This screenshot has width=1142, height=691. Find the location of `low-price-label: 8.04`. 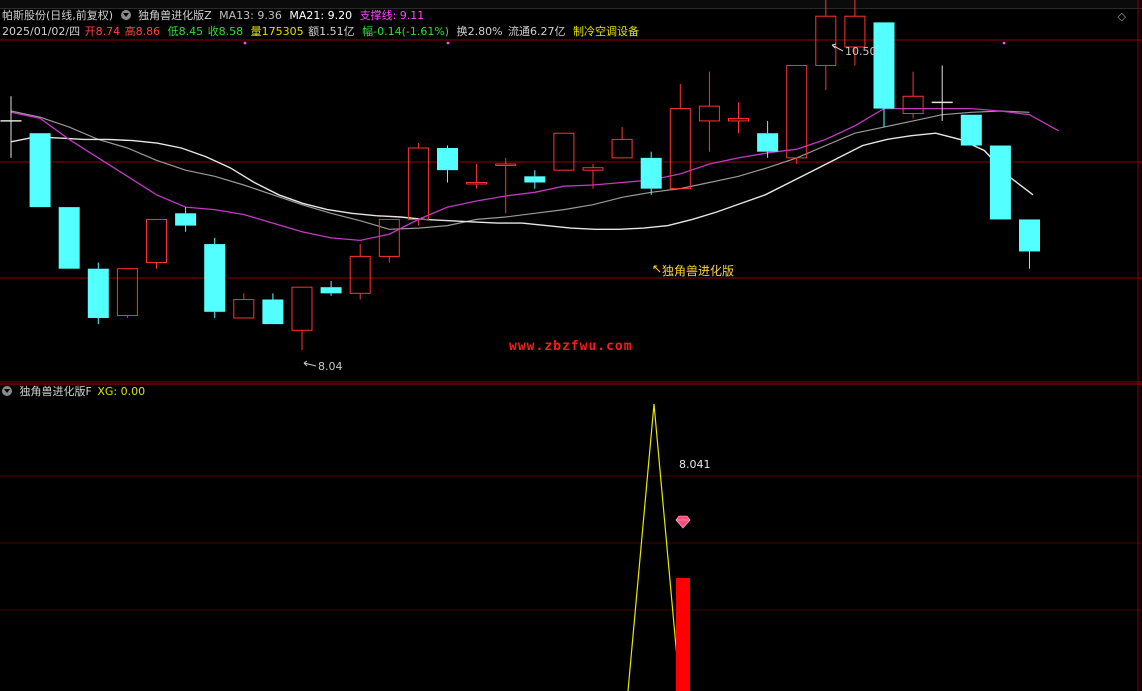

low-price-label: 8.04 is located at coordinates (330, 366).